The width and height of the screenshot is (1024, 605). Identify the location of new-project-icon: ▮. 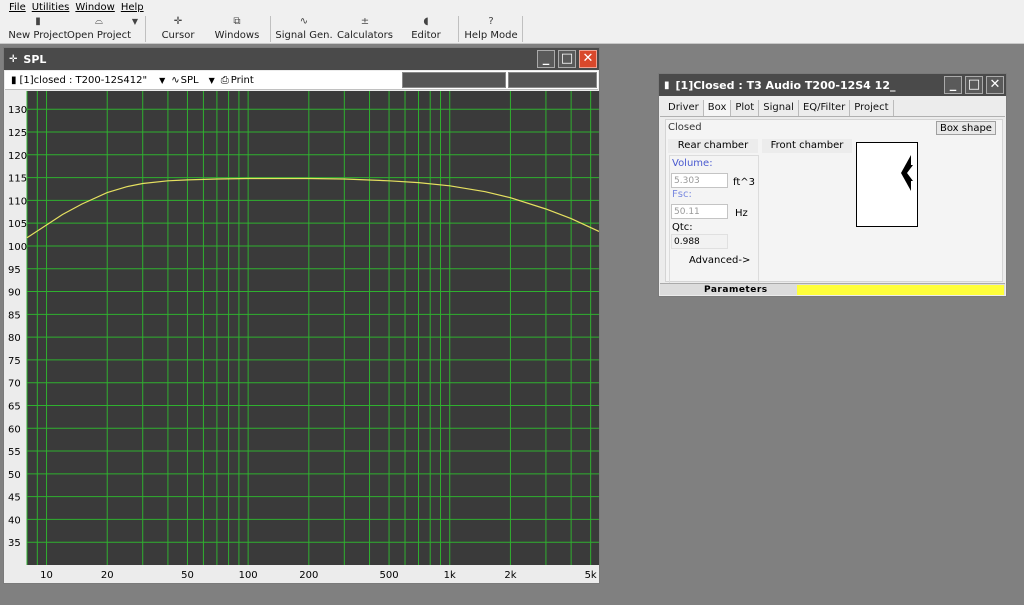
(38, 21).